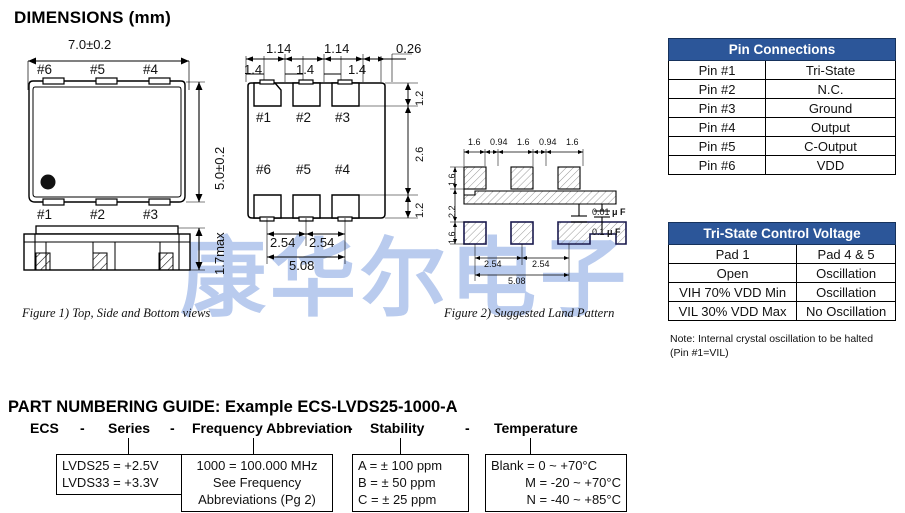 The width and height of the screenshot is (905, 513). I want to click on fig1b-pin-label-4: #4, so click(343, 169).